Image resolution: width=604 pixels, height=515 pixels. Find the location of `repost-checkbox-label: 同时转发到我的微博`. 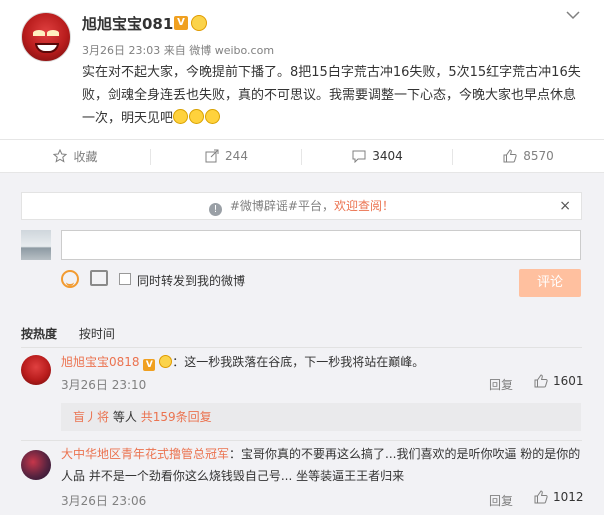

repost-checkbox-label: 同时转发到我的微博 is located at coordinates (191, 280).